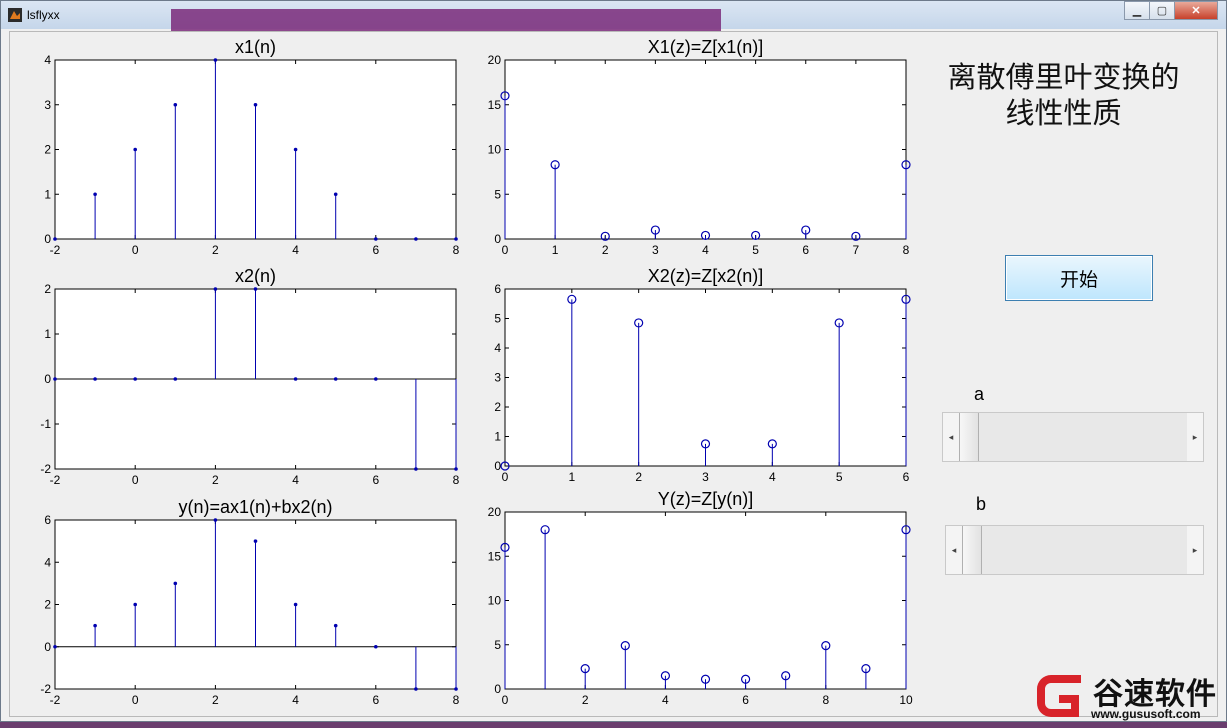 Image resolution: width=1227 pixels, height=728 pixels. Describe the element at coordinates (215, 480) in the screenshot. I see `x2-x-tick-label: 2` at that location.